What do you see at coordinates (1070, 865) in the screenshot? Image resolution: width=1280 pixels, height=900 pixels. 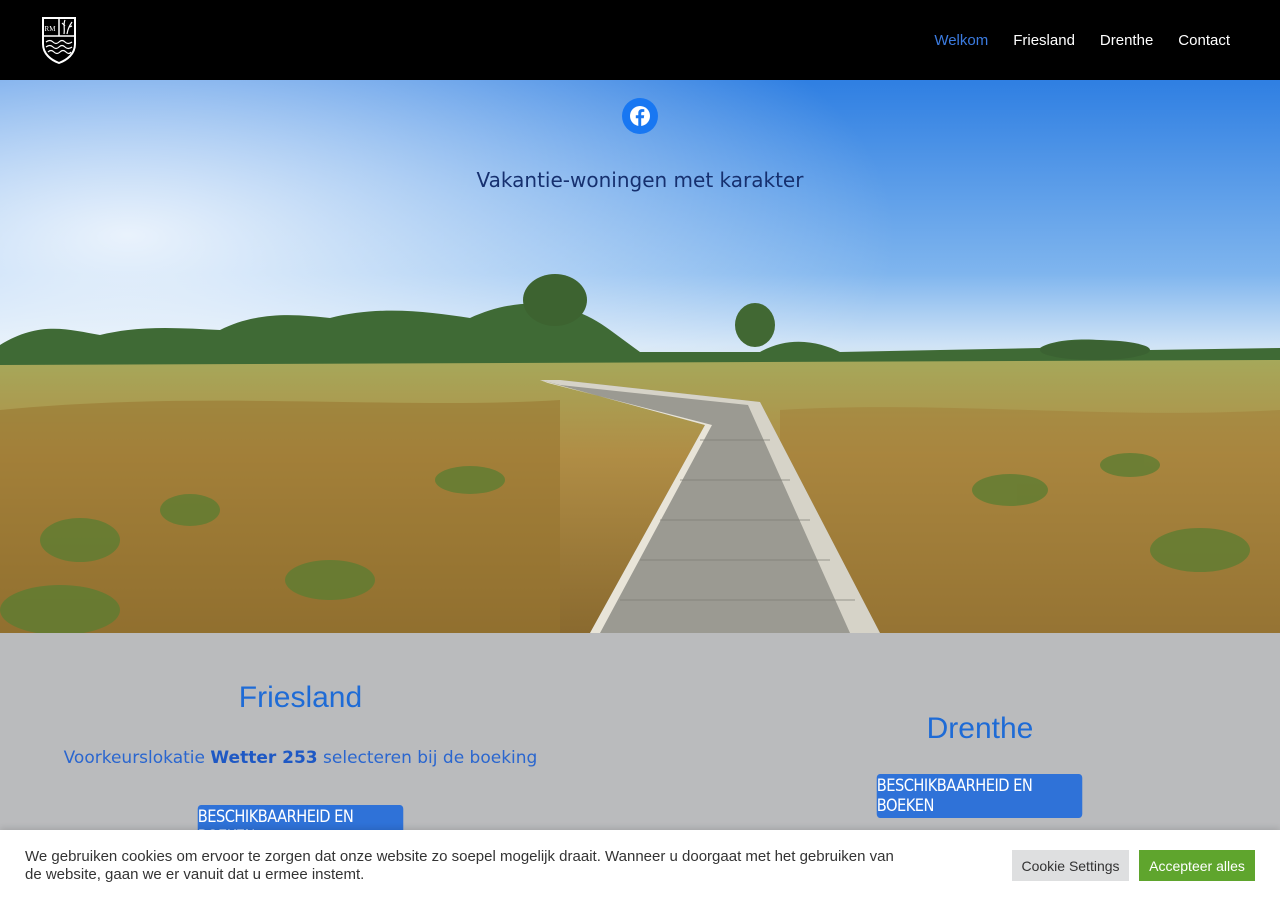 I see `cookie-settings-button: Cookie Settings` at bounding box center [1070, 865].